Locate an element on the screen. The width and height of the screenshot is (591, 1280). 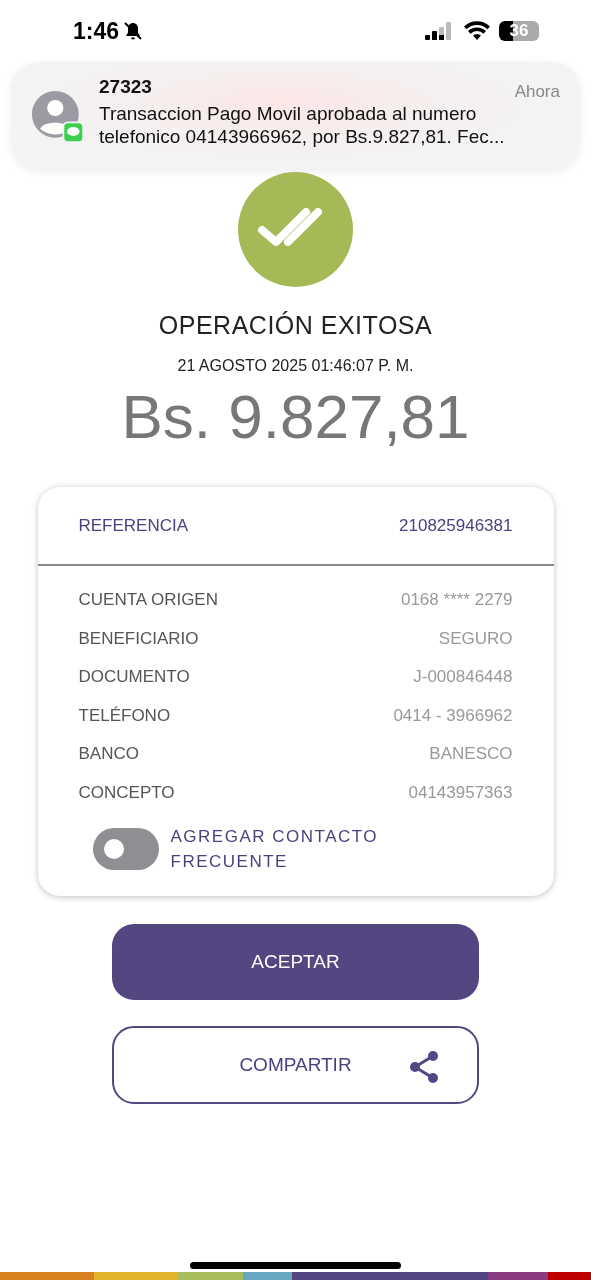
clock: 1:46 is located at coordinates (96, 31).